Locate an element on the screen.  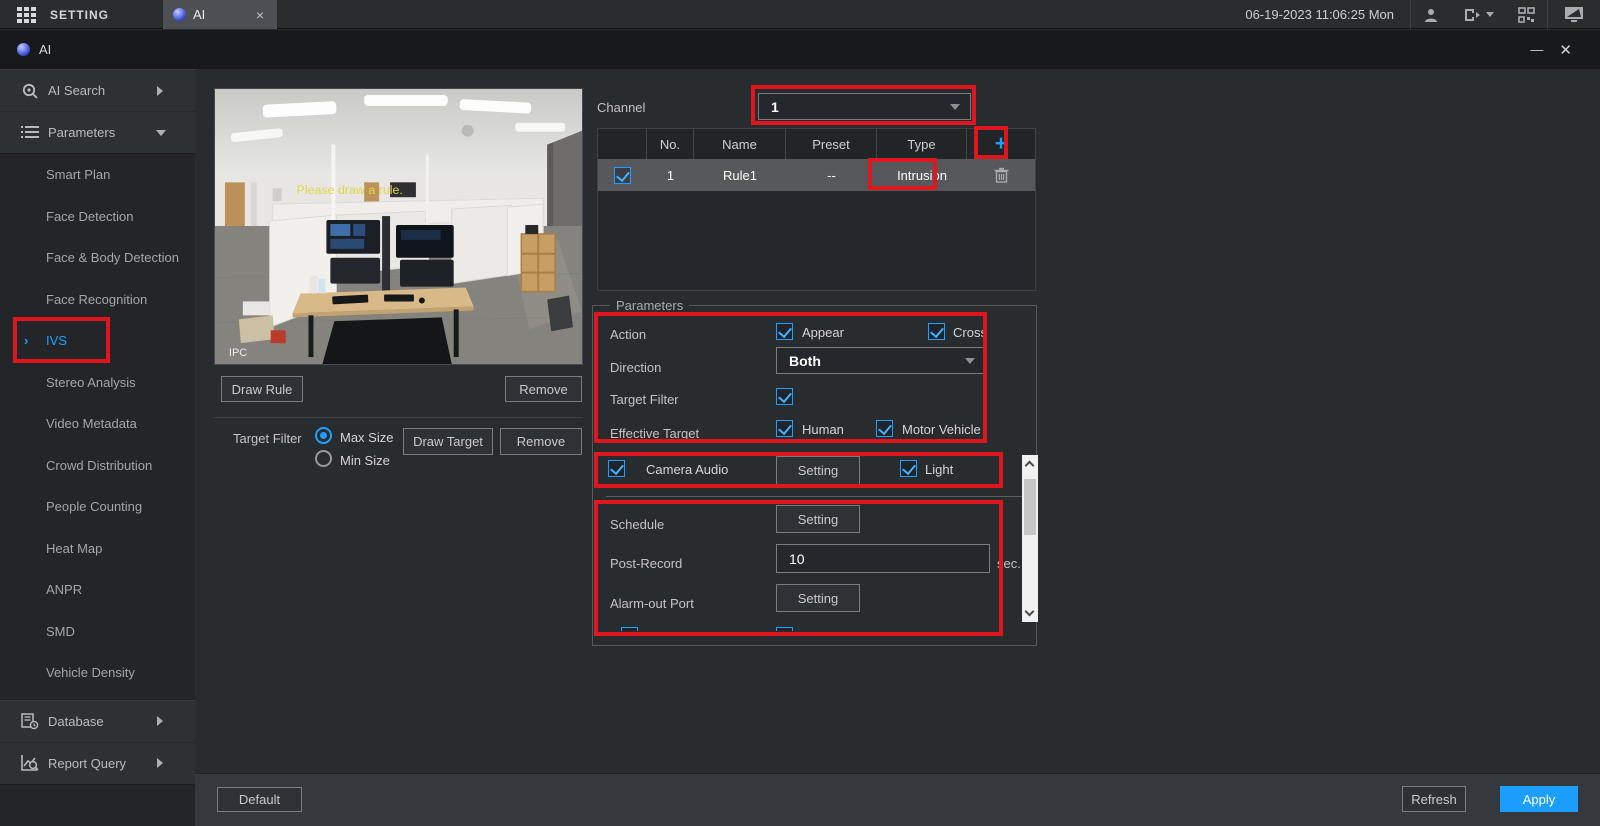
sidebar-item-face-recognition: Face Recognition is located at coordinates (97, 300).